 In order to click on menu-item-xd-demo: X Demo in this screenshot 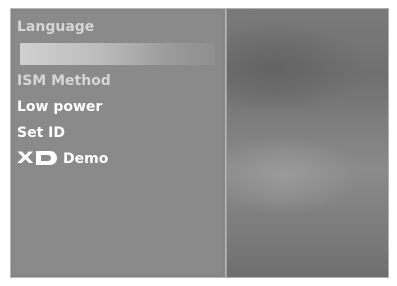, I will do `click(63, 159)`.